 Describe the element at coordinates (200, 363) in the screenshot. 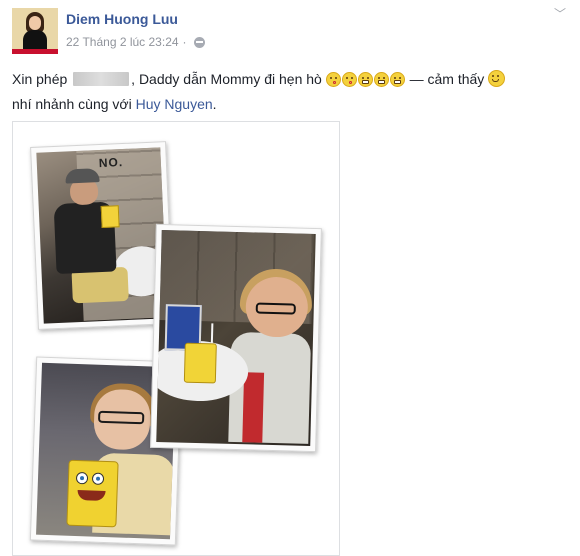

I see `spongebob-cup-image` at that location.